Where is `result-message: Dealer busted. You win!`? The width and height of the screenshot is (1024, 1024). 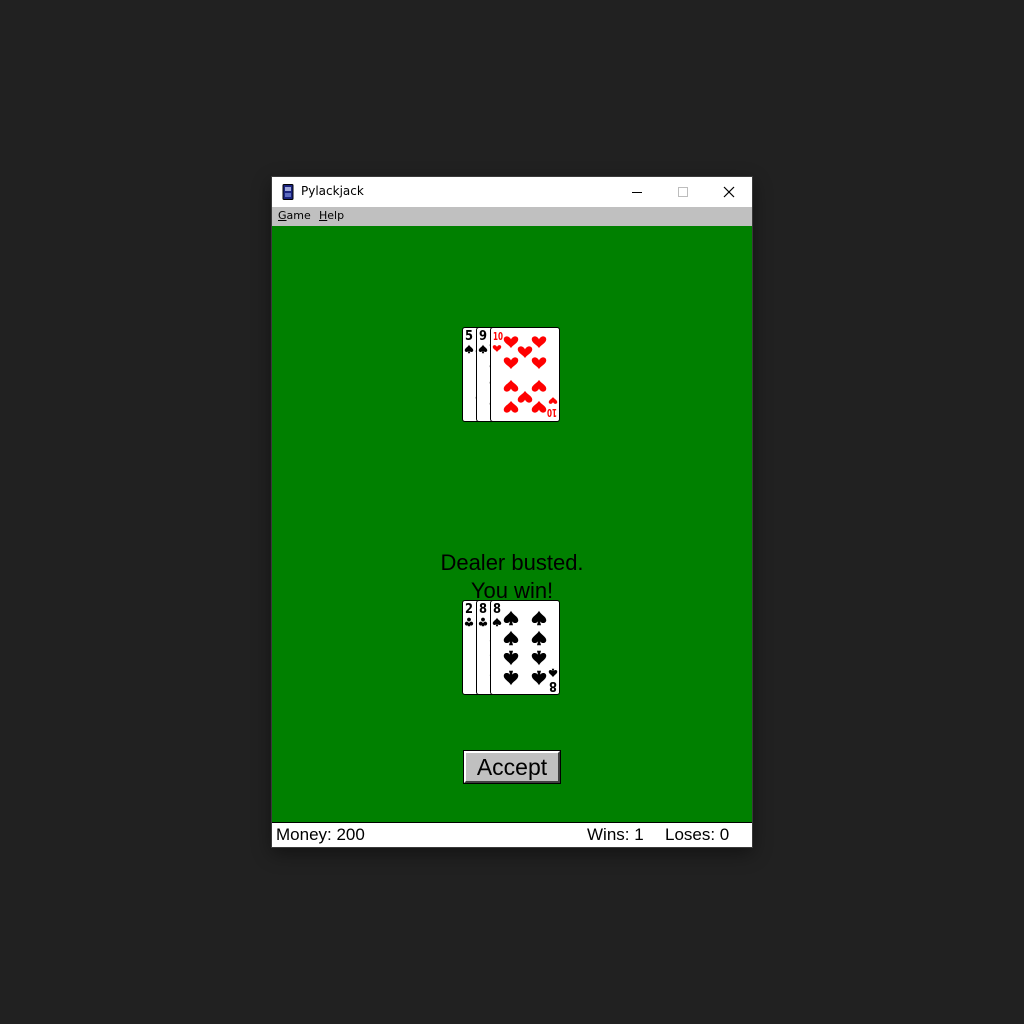
result-message: Dealer busted. You win! is located at coordinates (512, 577).